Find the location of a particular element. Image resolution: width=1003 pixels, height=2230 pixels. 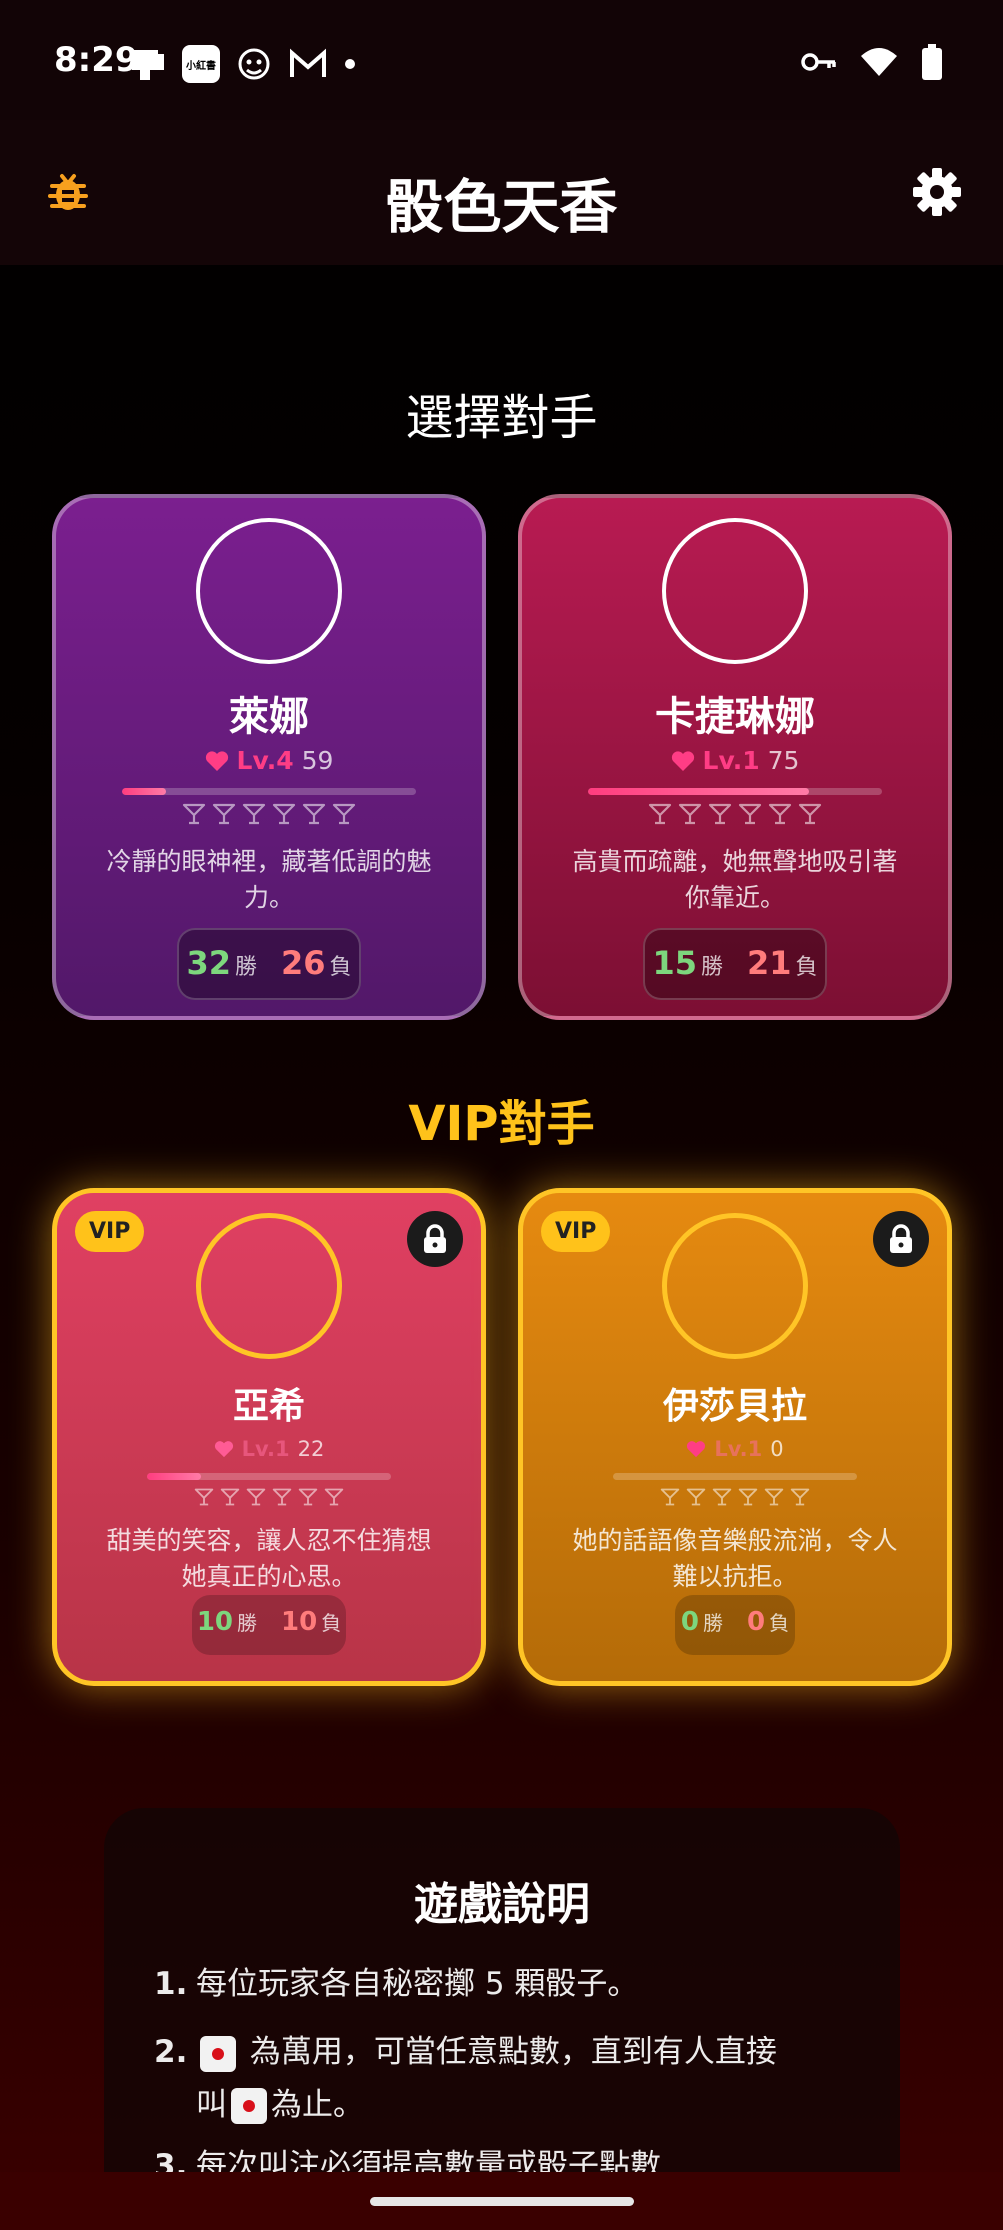

rule-item: 2. 為萬用，可當任意點數，直到有人直接 叫 為止。 is located at coordinates (507, 2078).